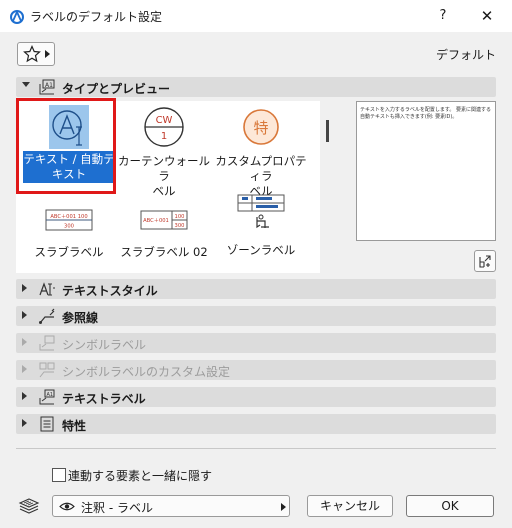 The width and height of the screenshot is (512, 528). I want to click on pointer-icon, so click(47, 316).